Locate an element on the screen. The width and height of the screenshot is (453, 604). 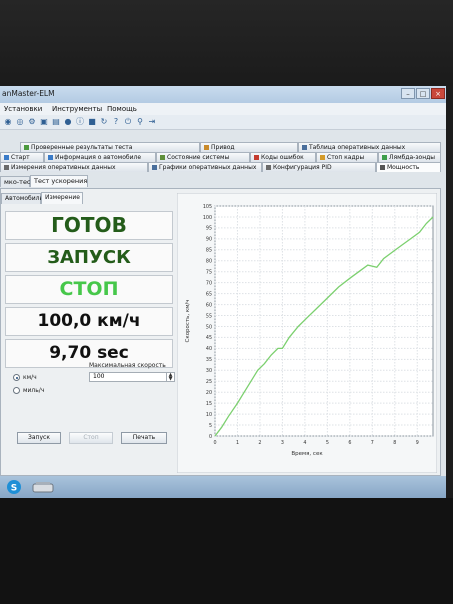
connect-icon: ◉ is located at coordinates (8, 122).